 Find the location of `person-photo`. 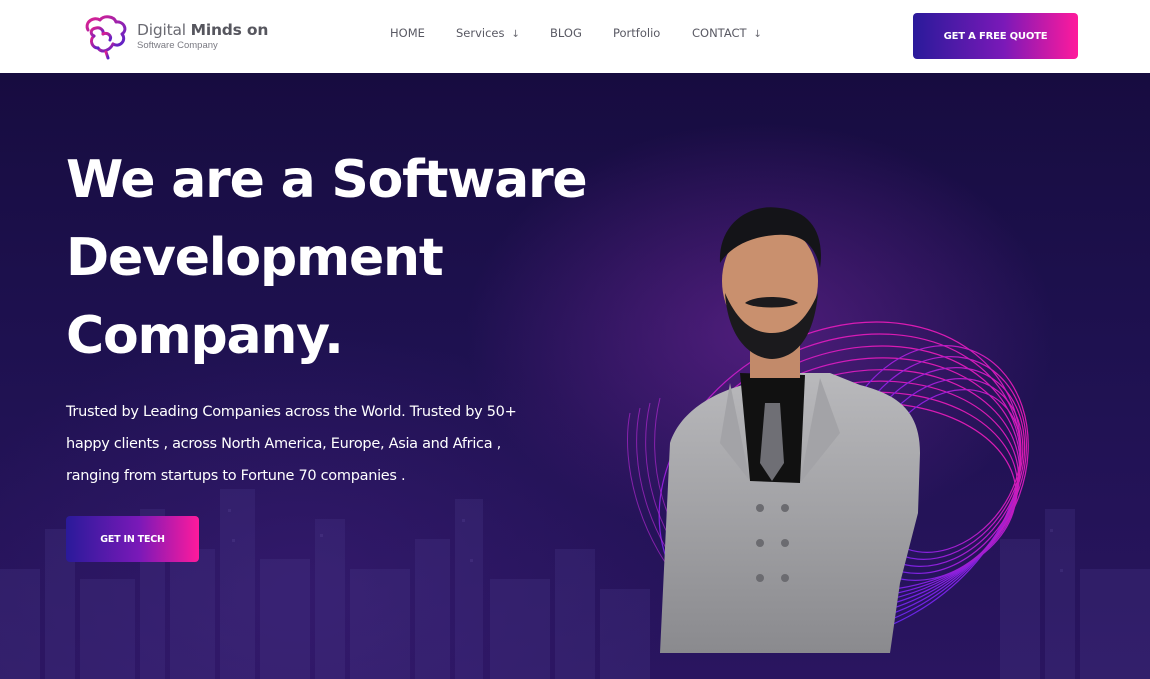

person-photo is located at coordinates (790, 430).